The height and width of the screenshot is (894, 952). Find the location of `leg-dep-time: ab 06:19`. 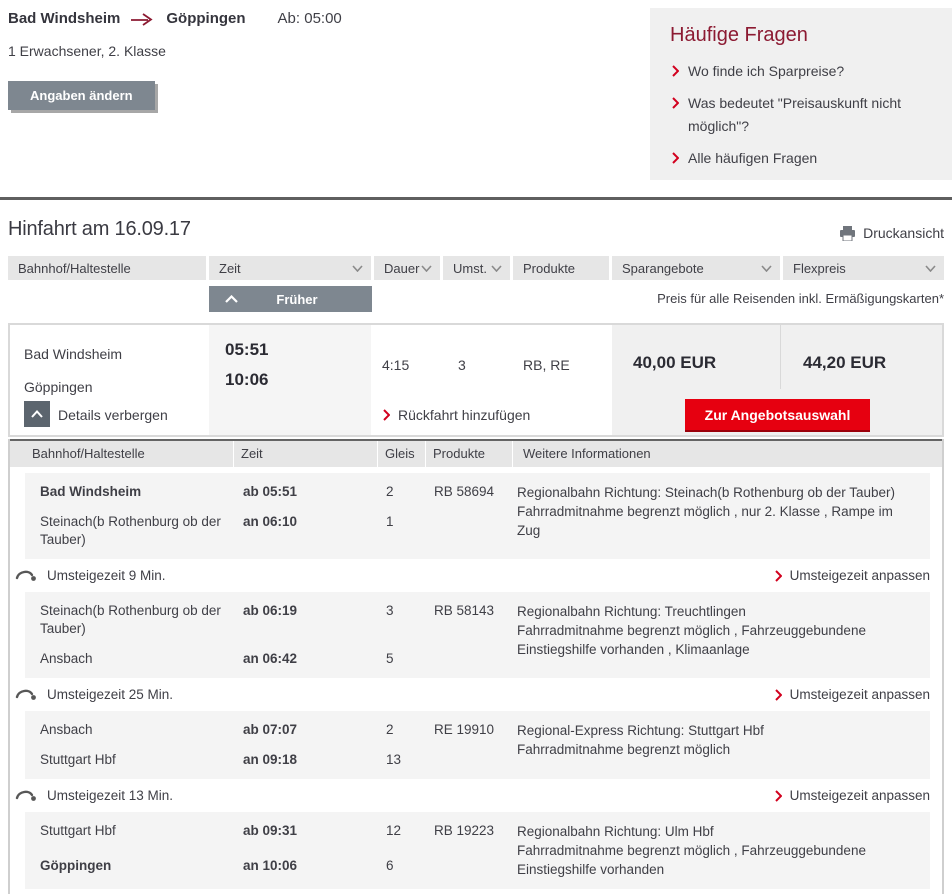

leg-dep-time: ab 06:19 is located at coordinates (270, 610).